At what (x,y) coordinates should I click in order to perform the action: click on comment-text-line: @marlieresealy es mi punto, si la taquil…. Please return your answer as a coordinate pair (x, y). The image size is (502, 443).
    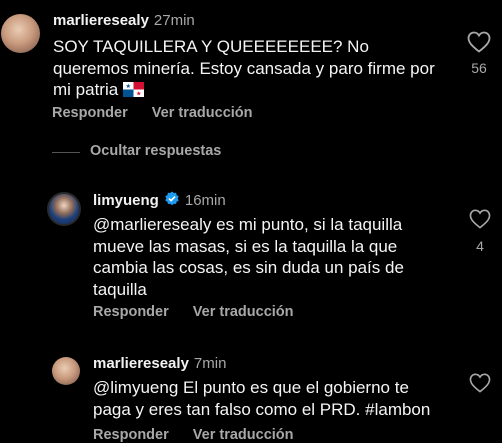
    Looking at the image, I should click on (248, 224).